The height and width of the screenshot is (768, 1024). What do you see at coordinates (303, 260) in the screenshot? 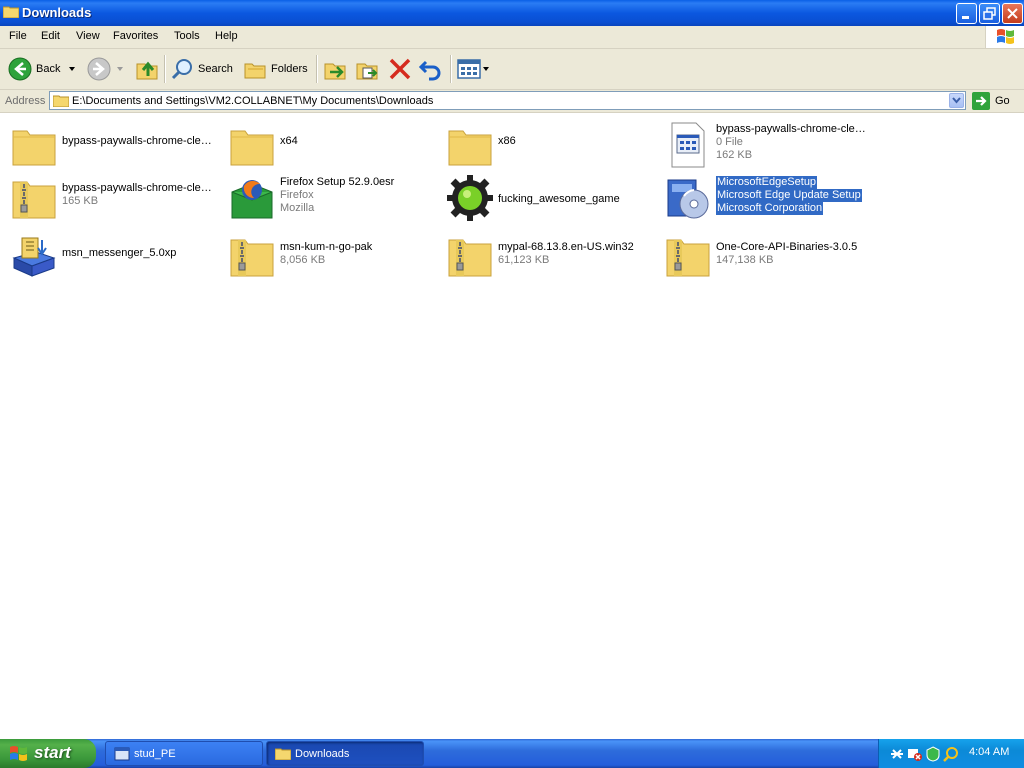
I see `file-size: 8,056 KB` at bounding box center [303, 260].